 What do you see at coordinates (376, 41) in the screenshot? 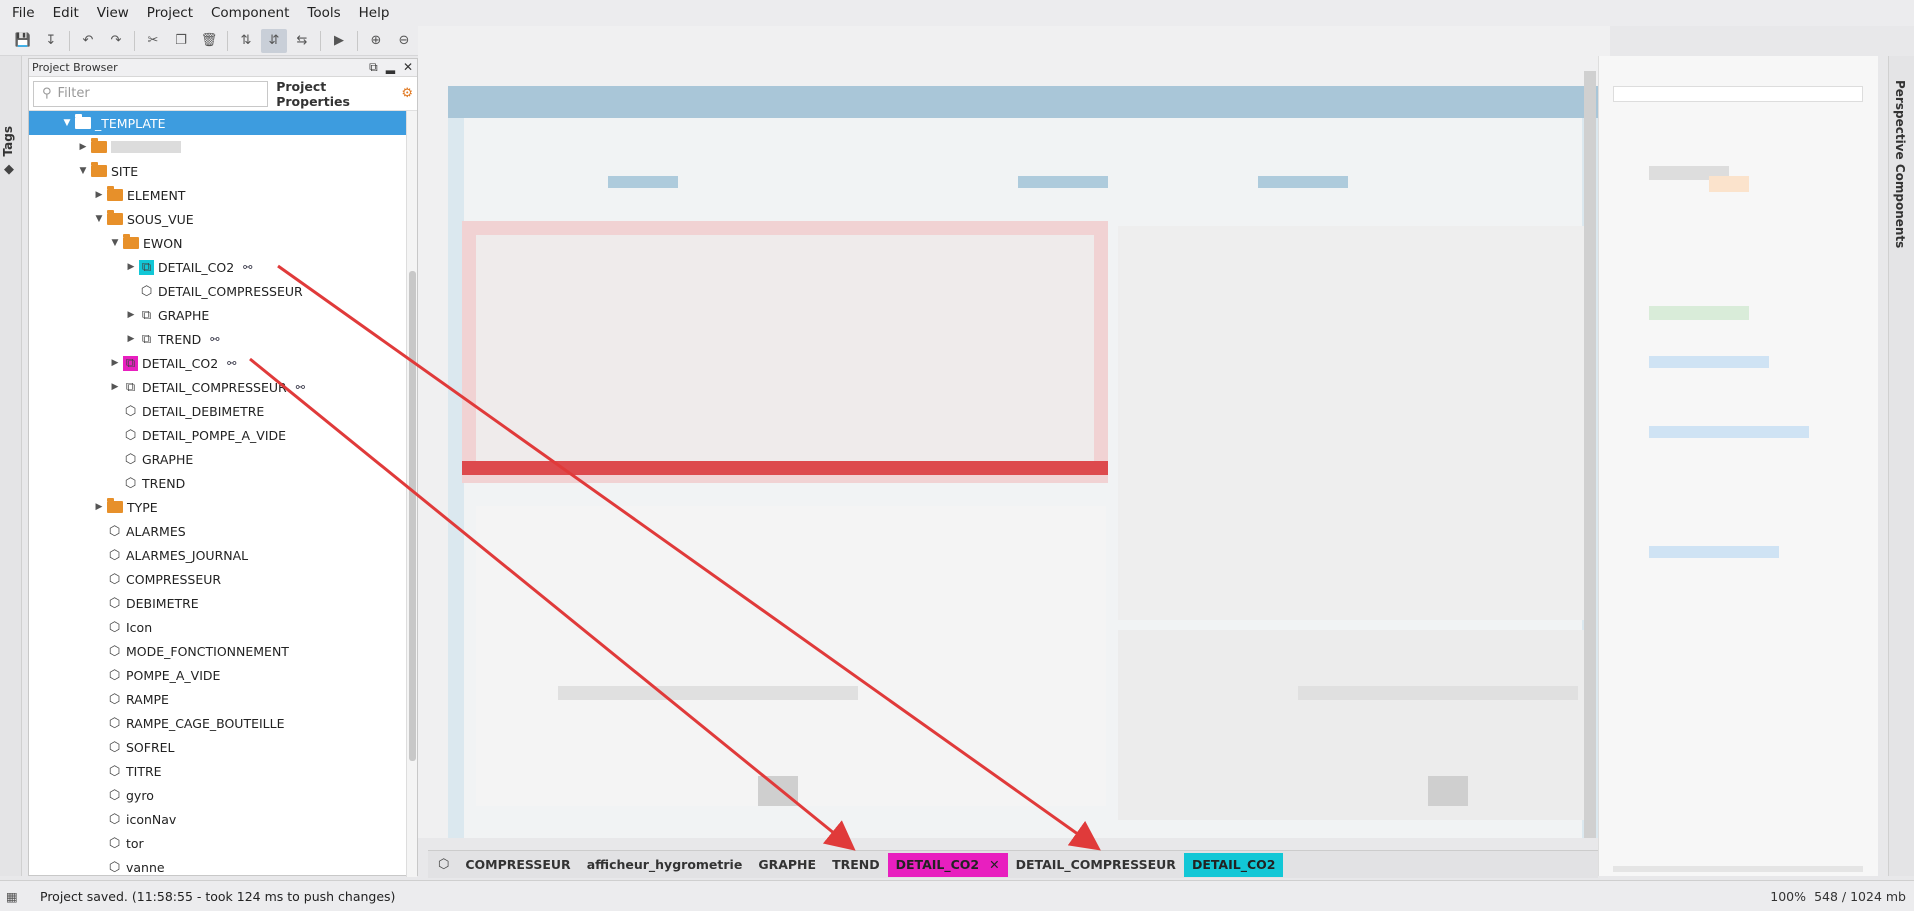
I see `zoom-in-icon: ⊕` at bounding box center [376, 41].